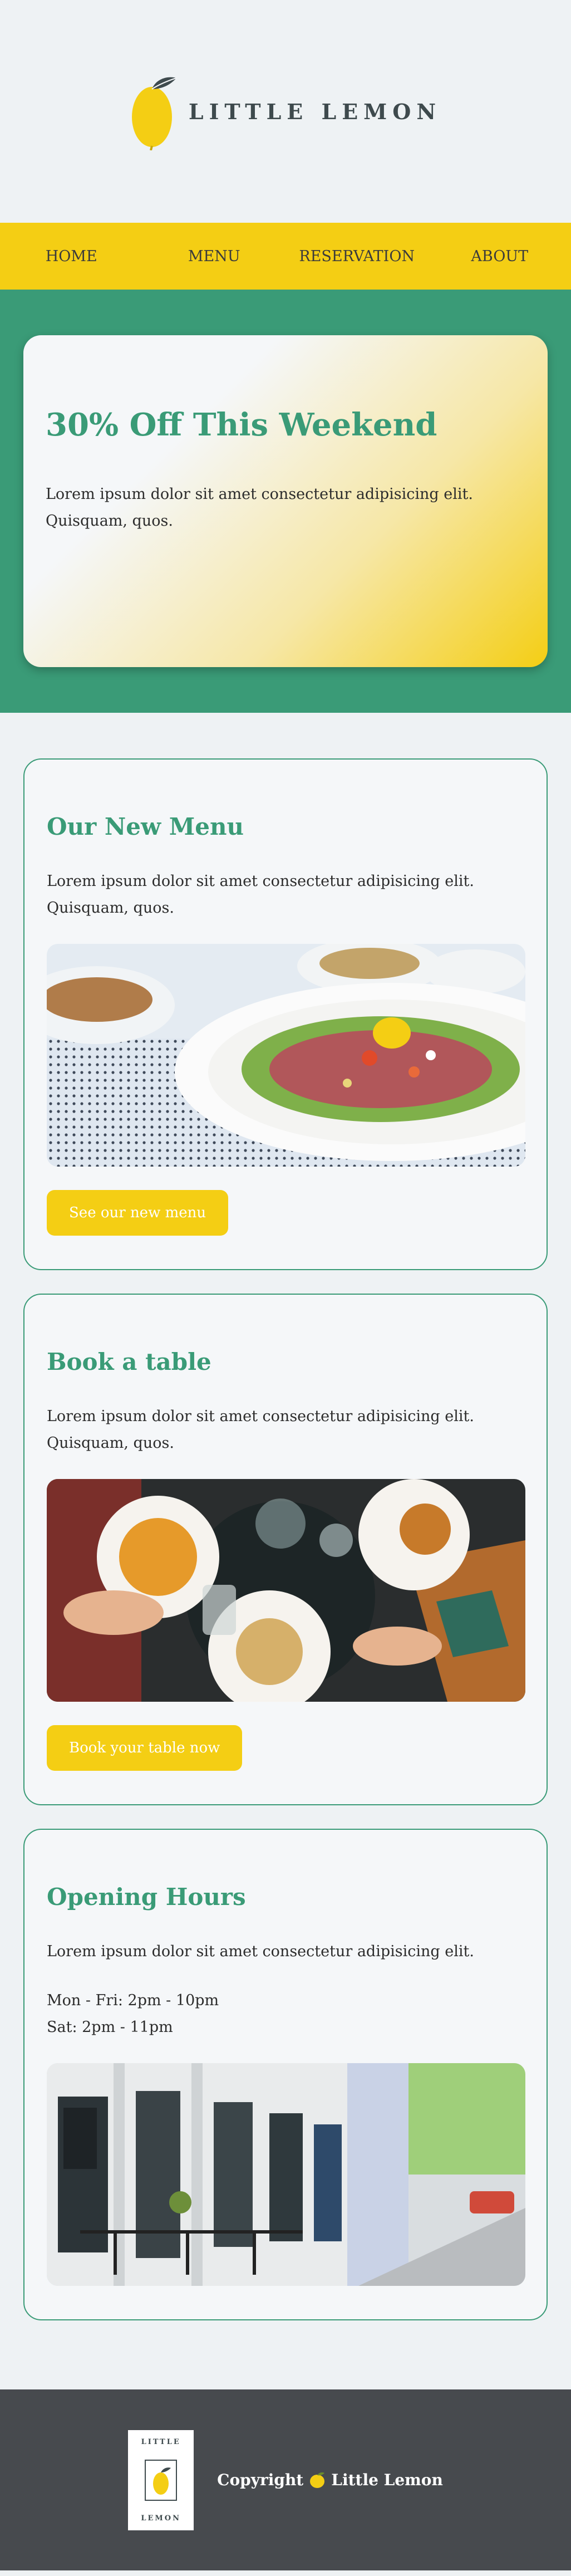 The width and height of the screenshot is (571, 2576). Describe the element at coordinates (146, 1897) in the screenshot. I see `hours-card-title: Opening Hours` at that location.